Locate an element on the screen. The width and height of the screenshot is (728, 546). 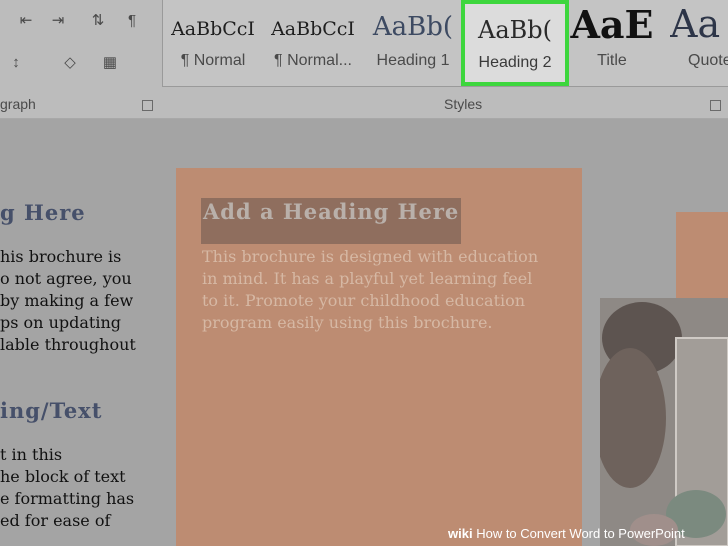
styles-group-label: Styles is located at coordinates (463, 104).